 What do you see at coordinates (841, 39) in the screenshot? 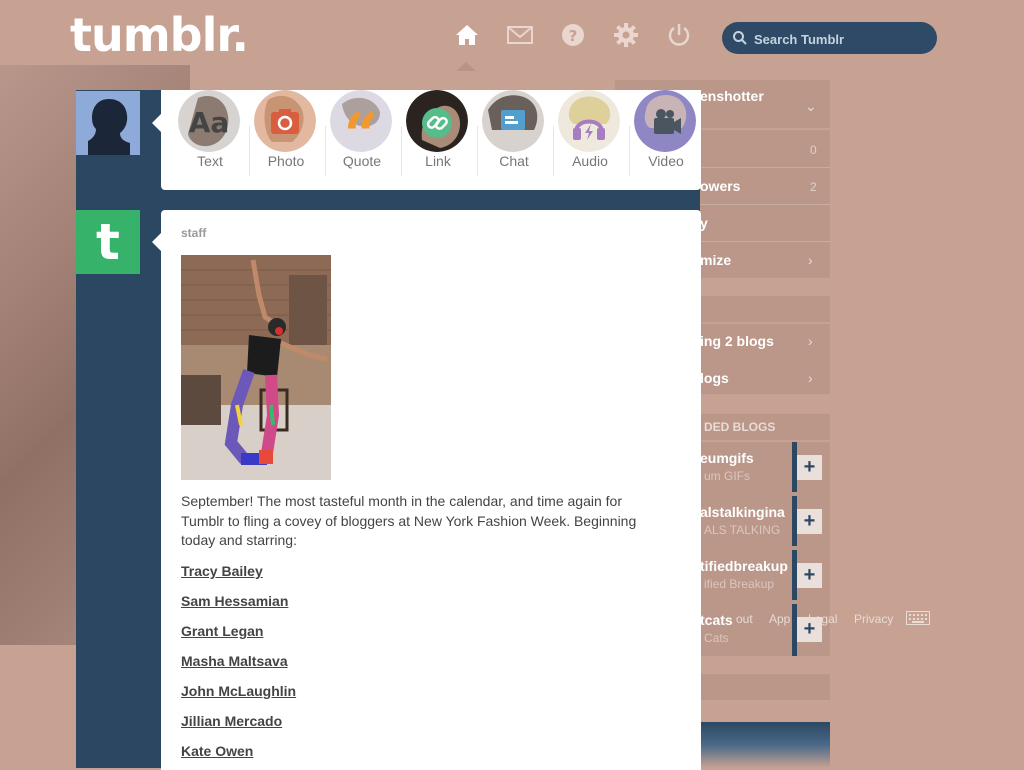
I see `search-input` at bounding box center [841, 39].